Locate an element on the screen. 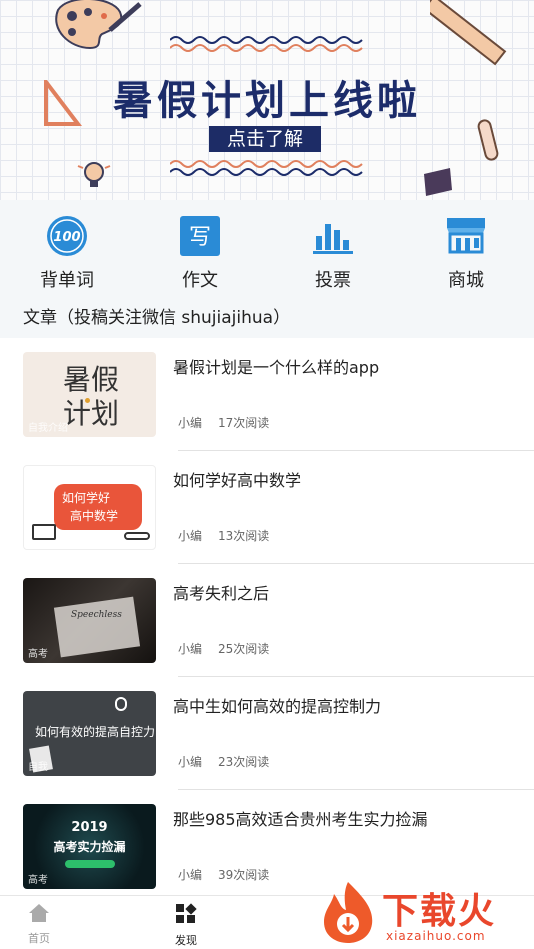  quick-item-label: 投票 is located at coordinates (333, 280).